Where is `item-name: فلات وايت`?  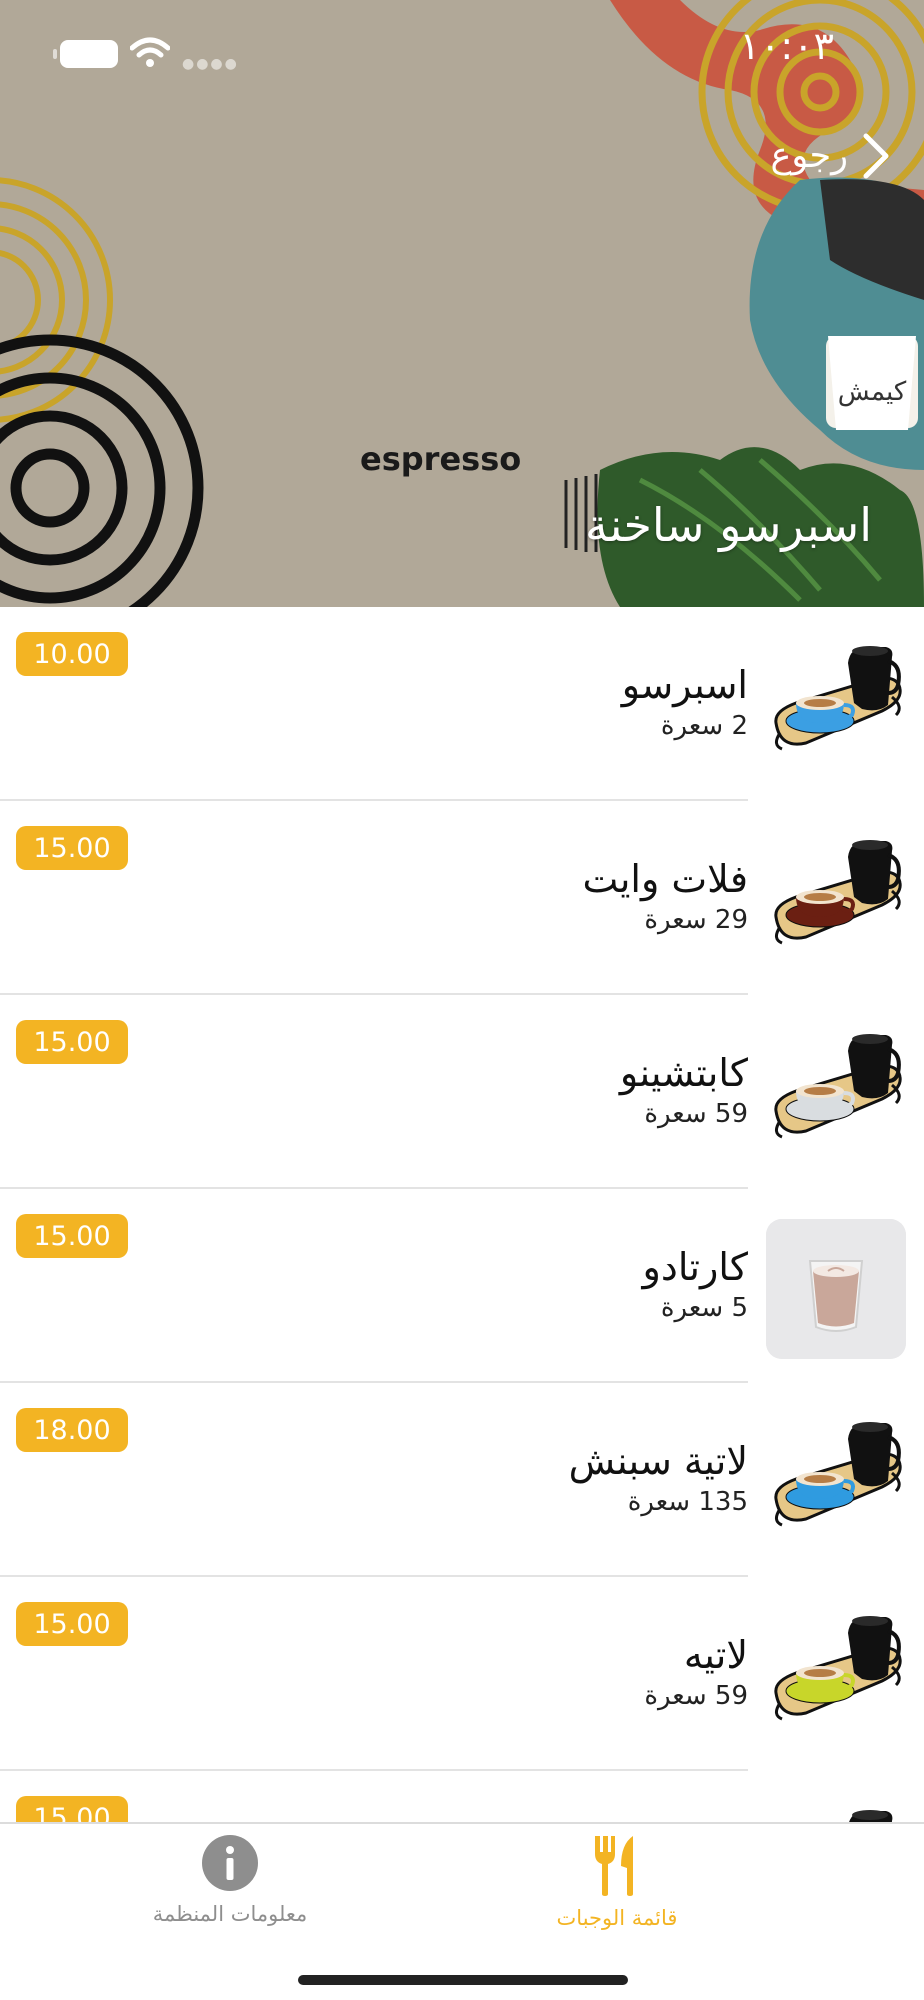 item-name: فلات وايت is located at coordinates (665, 879).